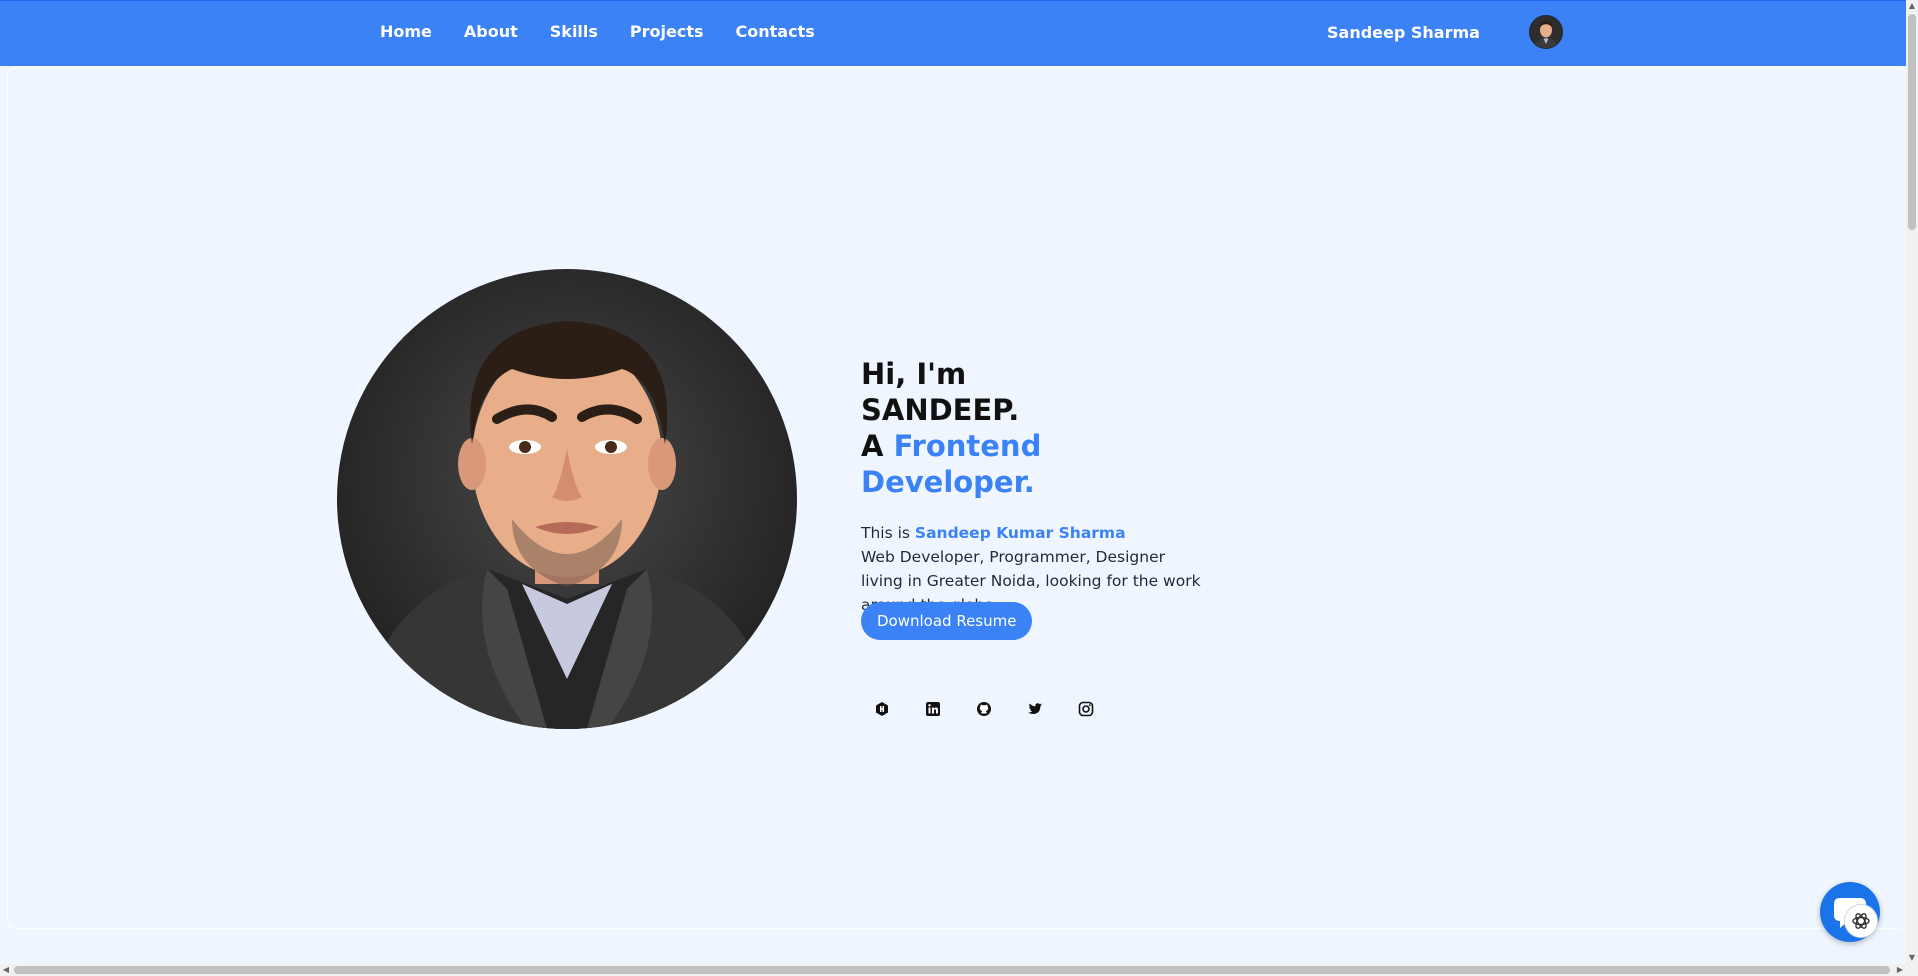 This screenshot has width=1918, height=976. I want to click on social-links, so click(984, 709).